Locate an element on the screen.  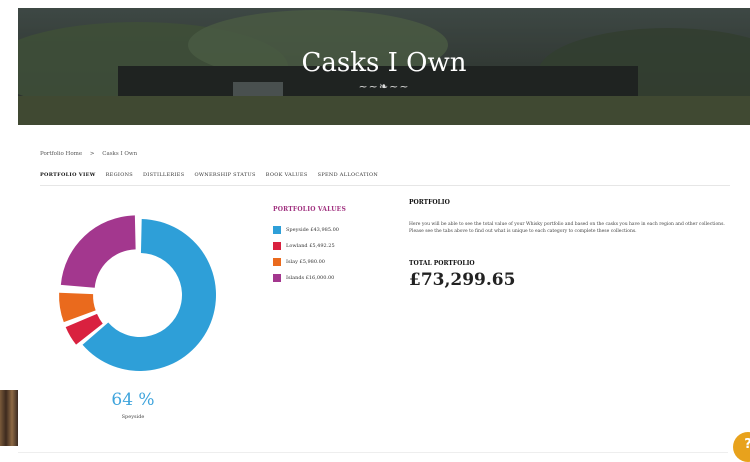
donut-slice is located at coordinates (98, 251).